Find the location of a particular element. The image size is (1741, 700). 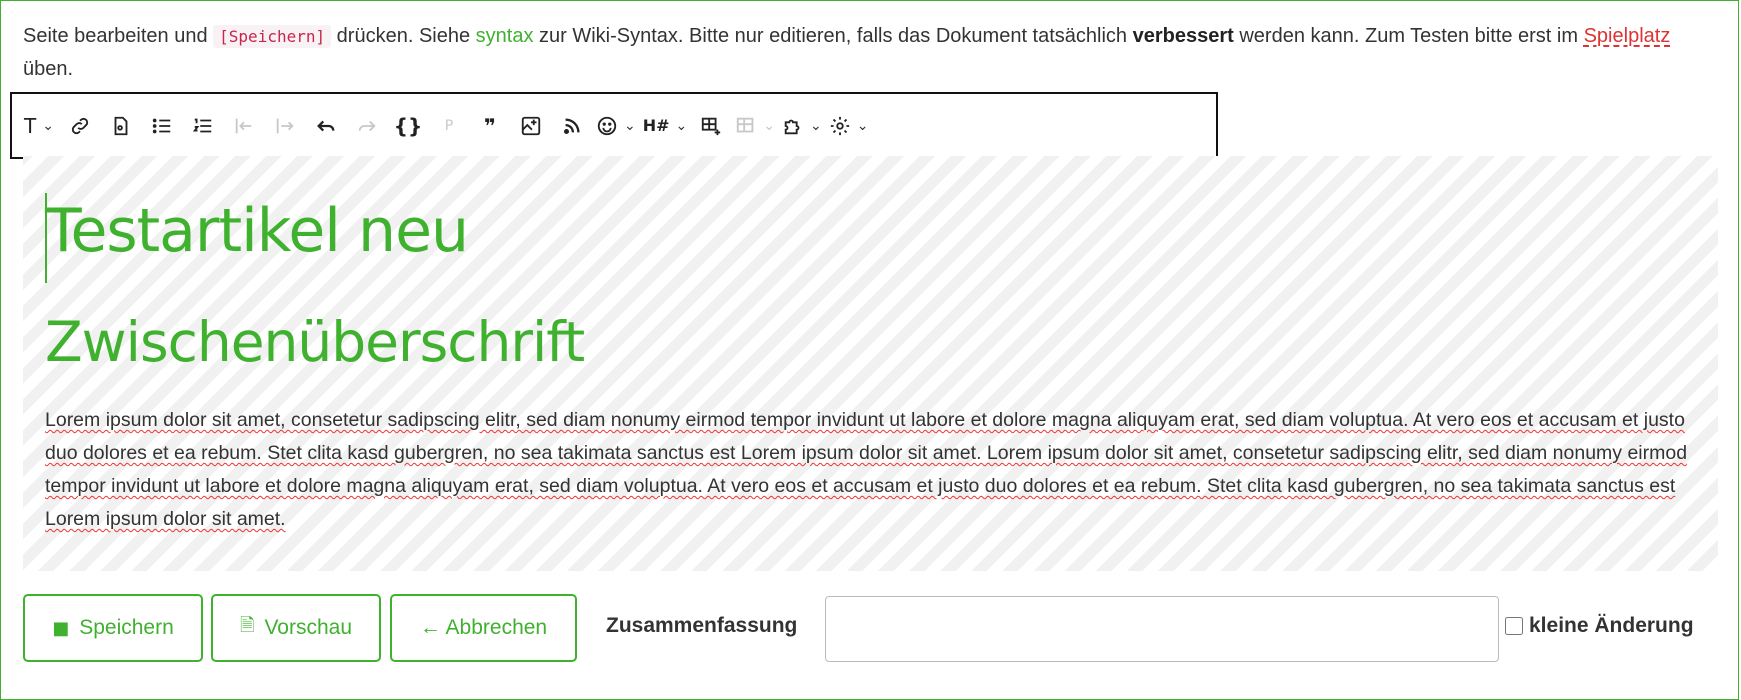

minor-change-option: kleine Änderung is located at coordinates (1599, 626).